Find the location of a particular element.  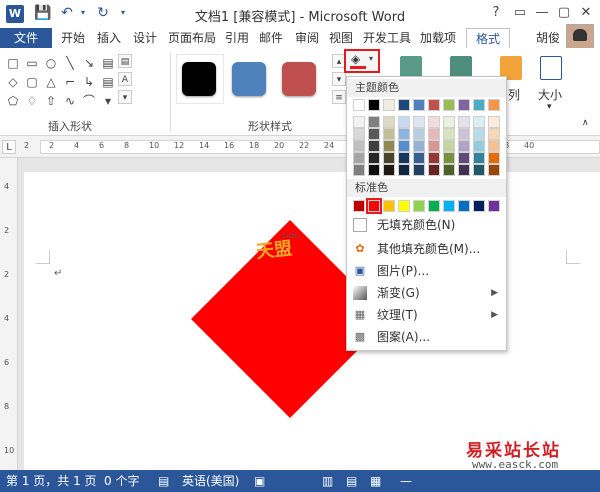

rectangle-shape-icon: ▭ is located at coordinates (32, 63).